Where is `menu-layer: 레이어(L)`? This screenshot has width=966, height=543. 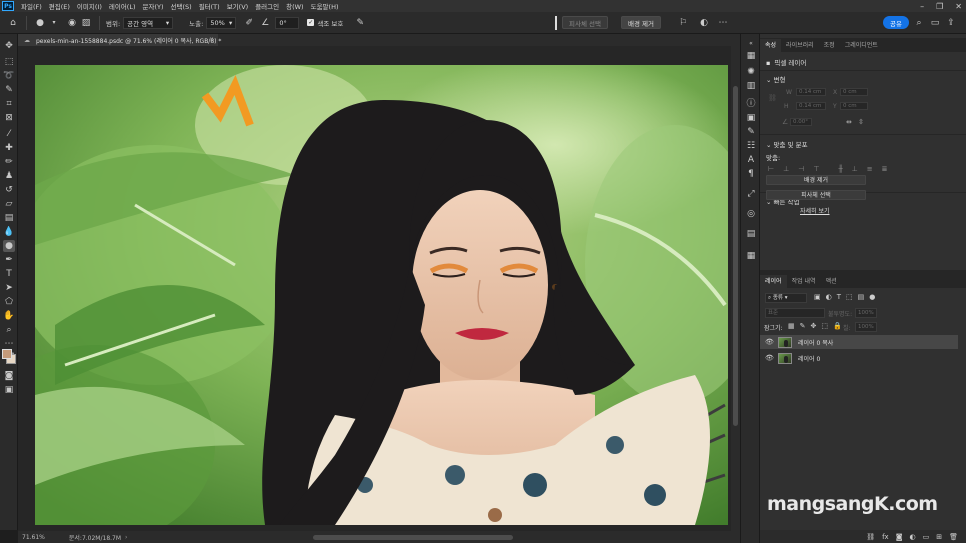 menu-layer: 레이어(L) is located at coordinates (122, 6).